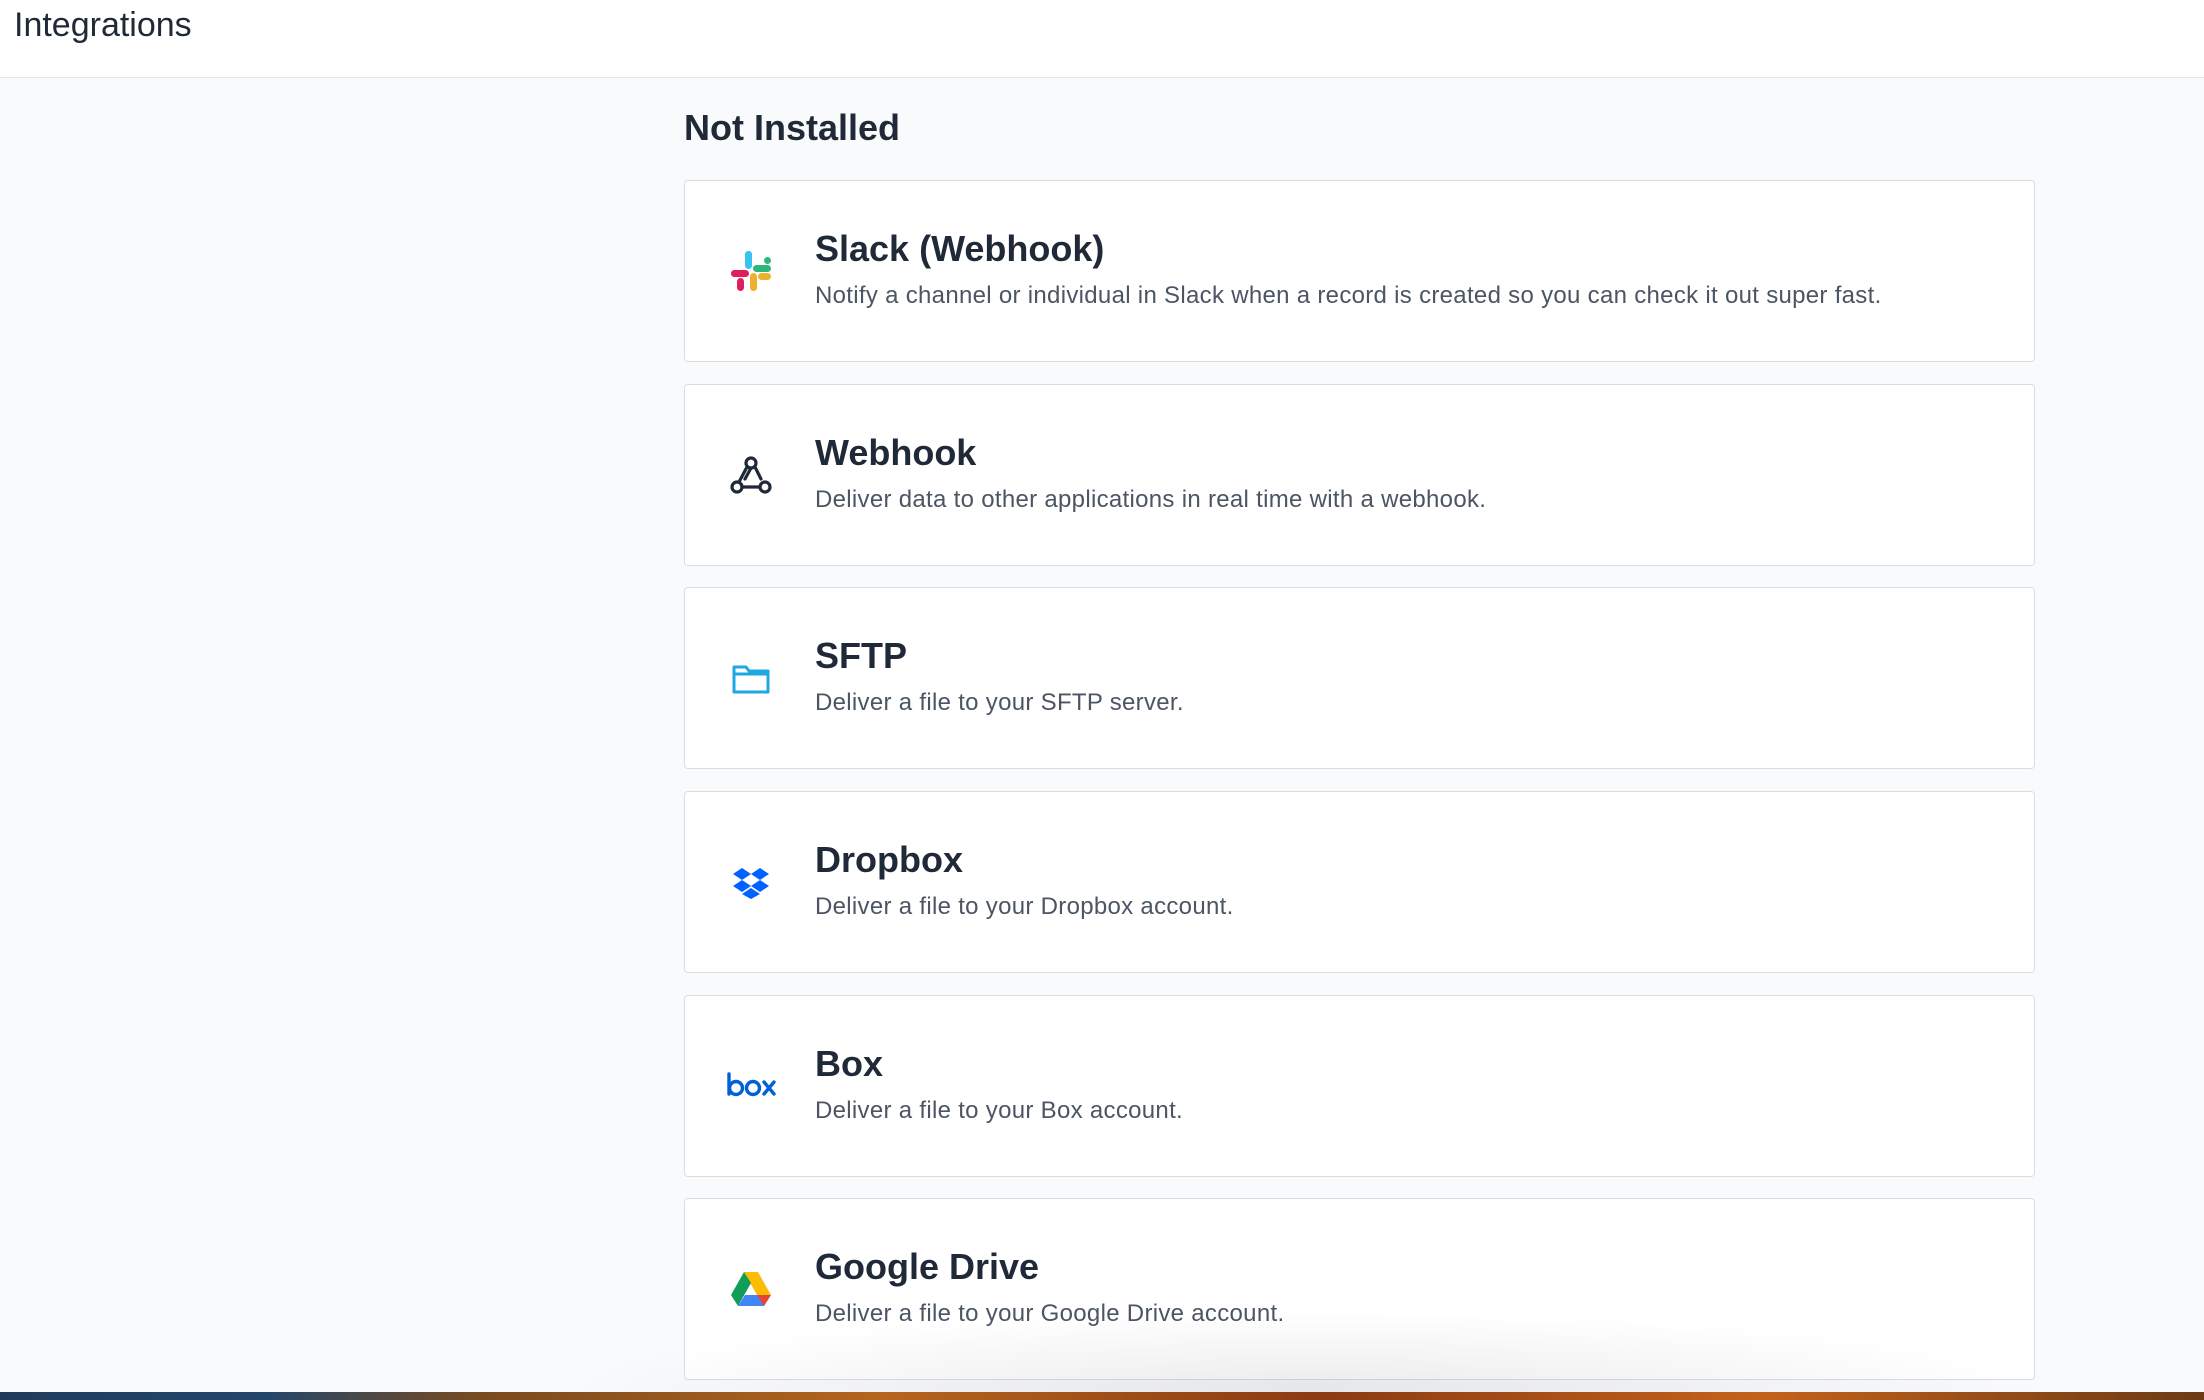  What do you see at coordinates (960, 248) in the screenshot?
I see `integration-name: Slack (Webhook)` at bounding box center [960, 248].